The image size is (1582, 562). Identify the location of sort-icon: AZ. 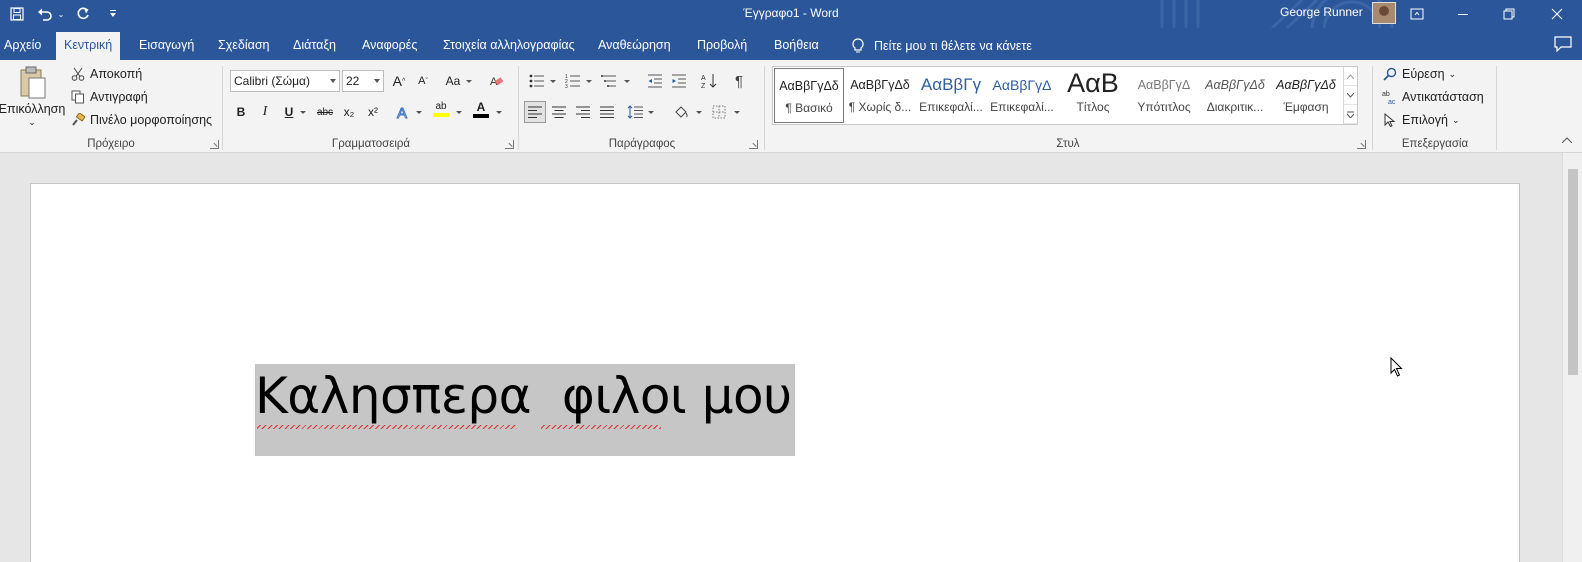
(709, 81).